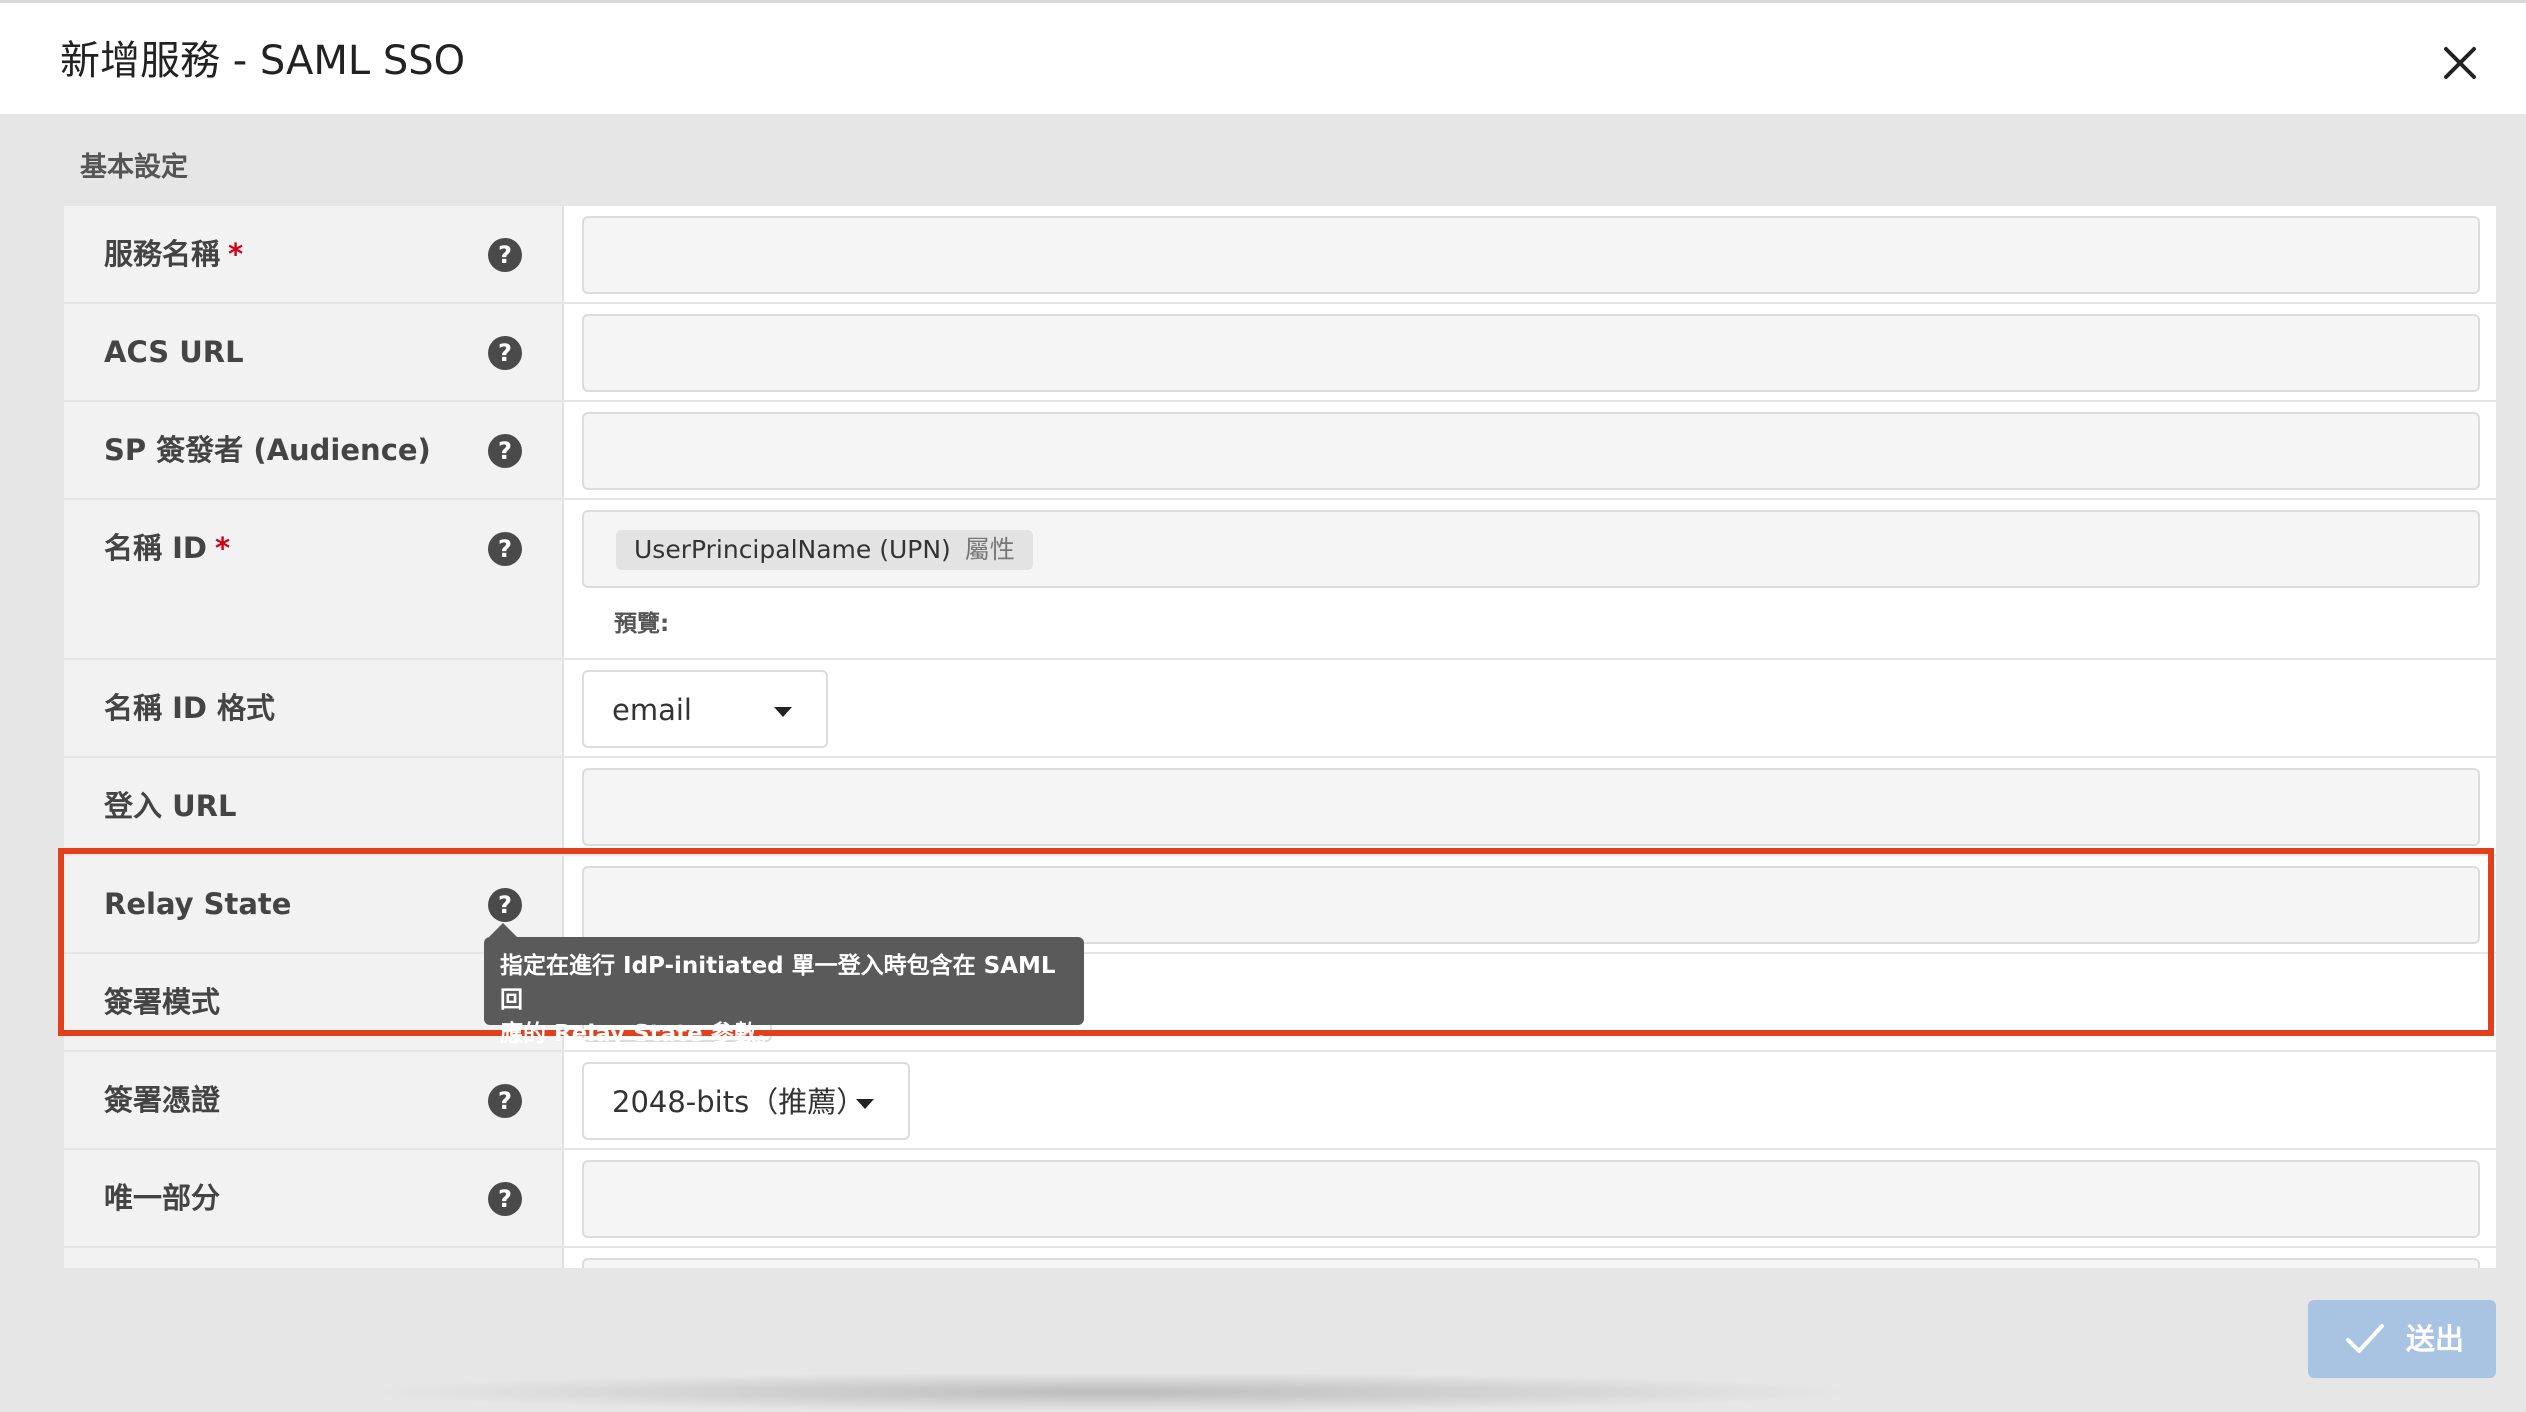 The image size is (2526, 1412). I want to click on field-label-cell: 服務名稱 * ?, so click(314, 254).